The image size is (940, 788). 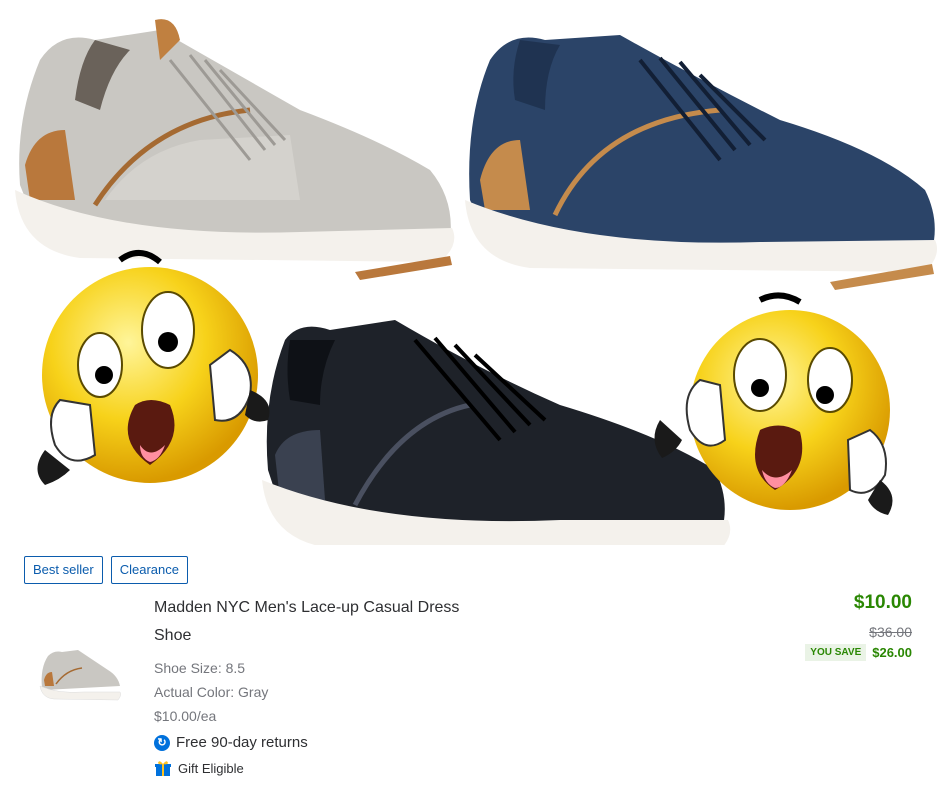 I want to click on clearance-badge: Clearance, so click(x=149, y=570).